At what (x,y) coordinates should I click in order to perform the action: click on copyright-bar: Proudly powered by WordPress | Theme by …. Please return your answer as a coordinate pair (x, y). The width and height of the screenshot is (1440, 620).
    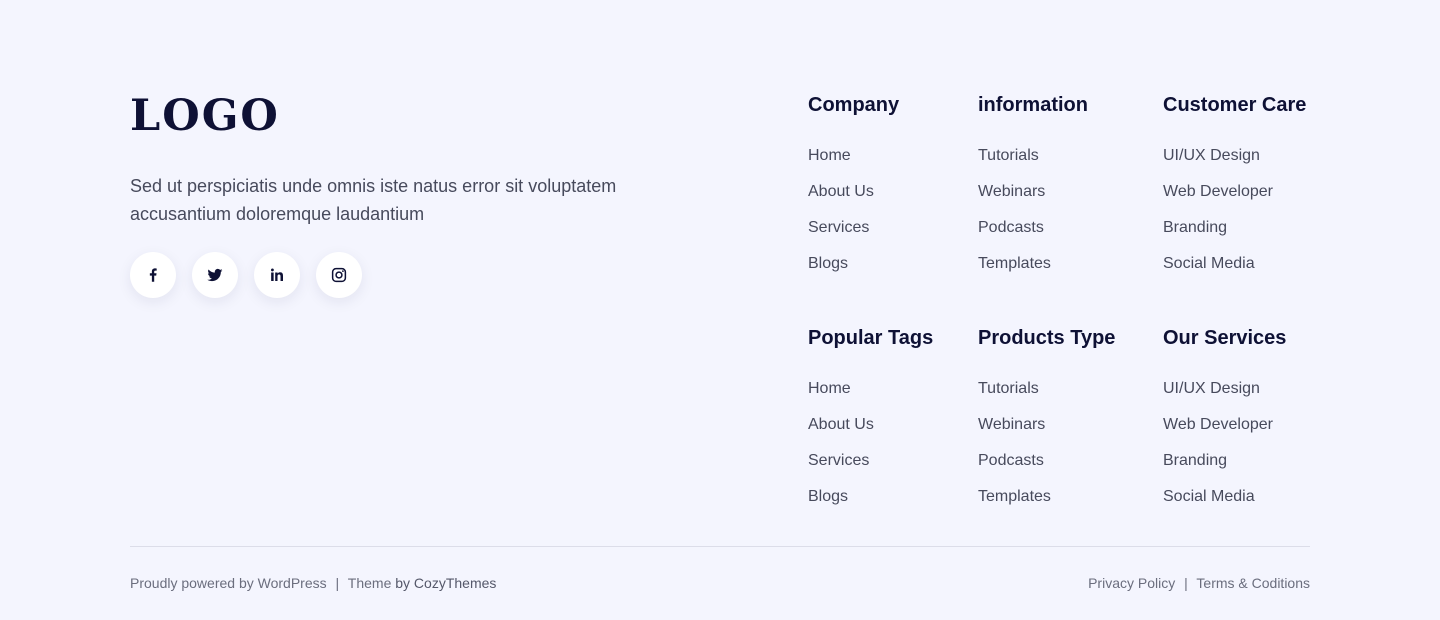
    Looking at the image, I should click on (313, 583).